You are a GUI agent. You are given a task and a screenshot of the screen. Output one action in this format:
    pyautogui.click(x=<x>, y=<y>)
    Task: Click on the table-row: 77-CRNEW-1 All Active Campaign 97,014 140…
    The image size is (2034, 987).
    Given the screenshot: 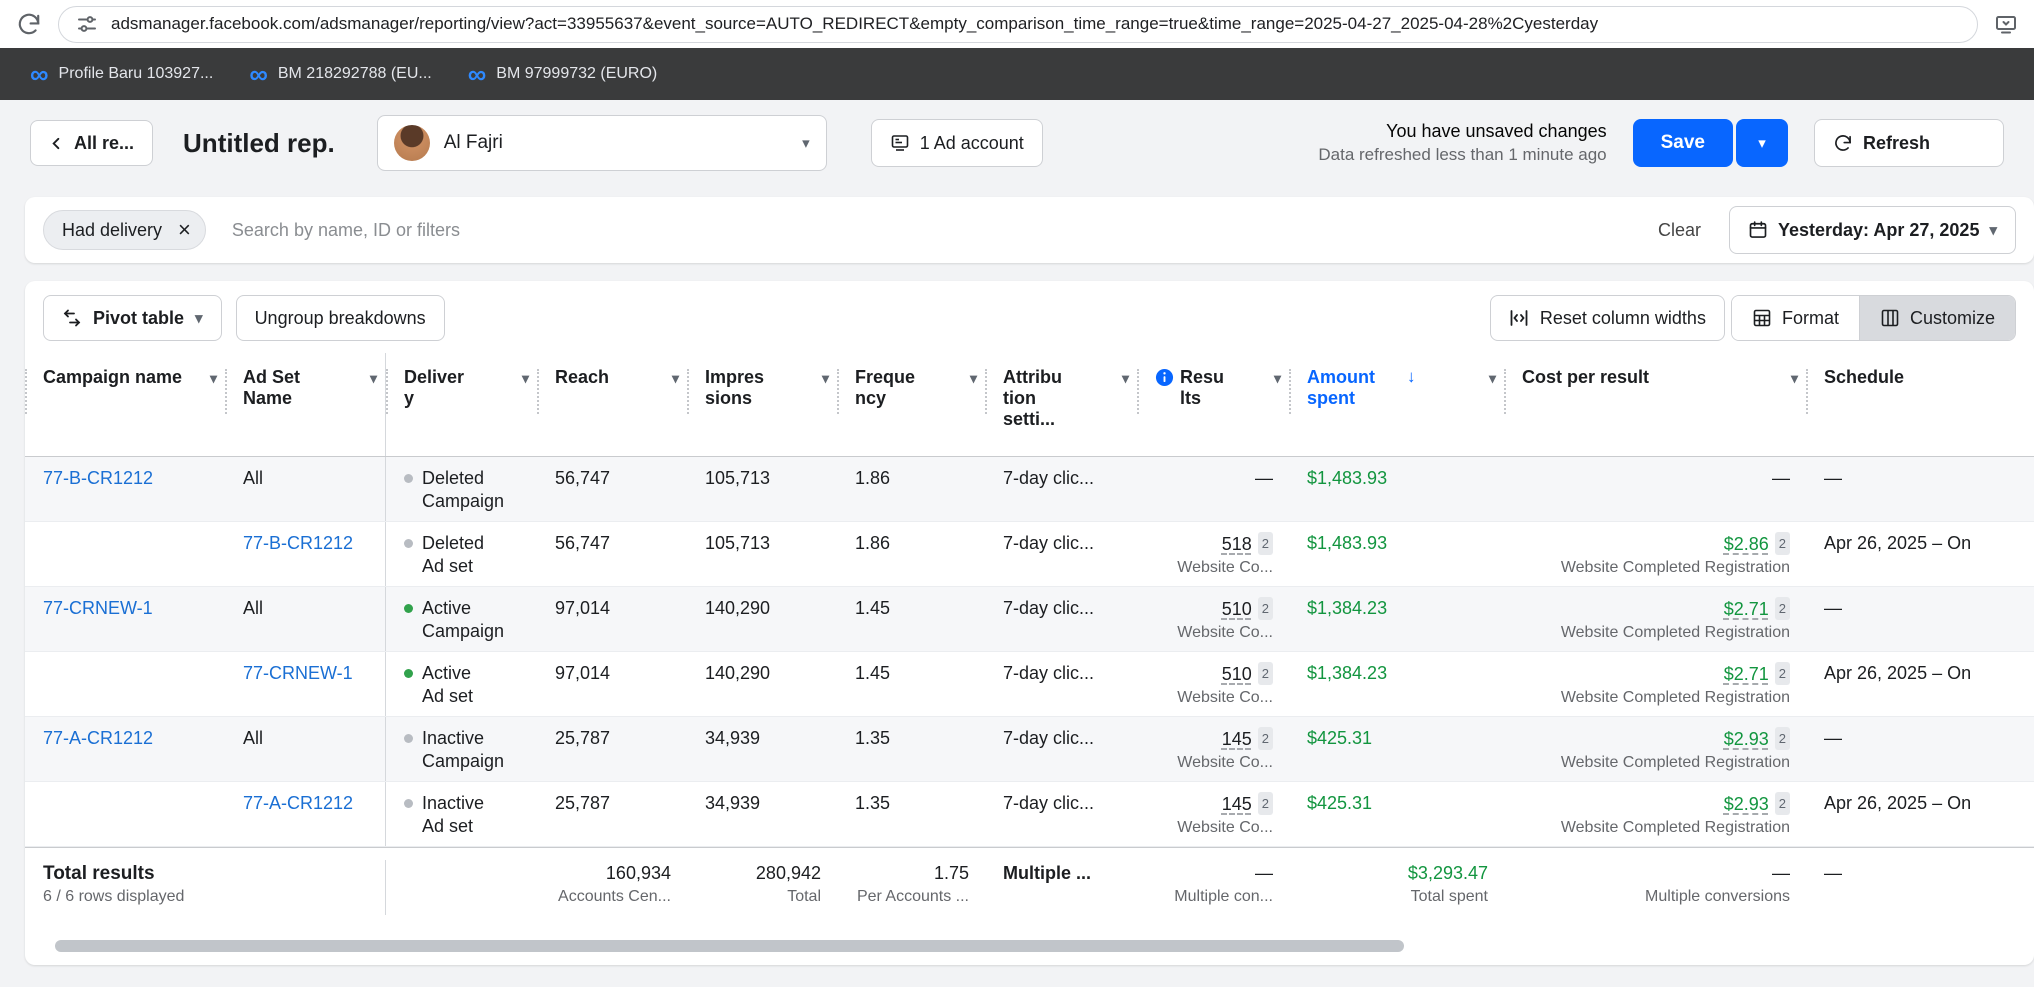 What is the action you would take?
    pyautogui.click(x=1029, y=619)
    